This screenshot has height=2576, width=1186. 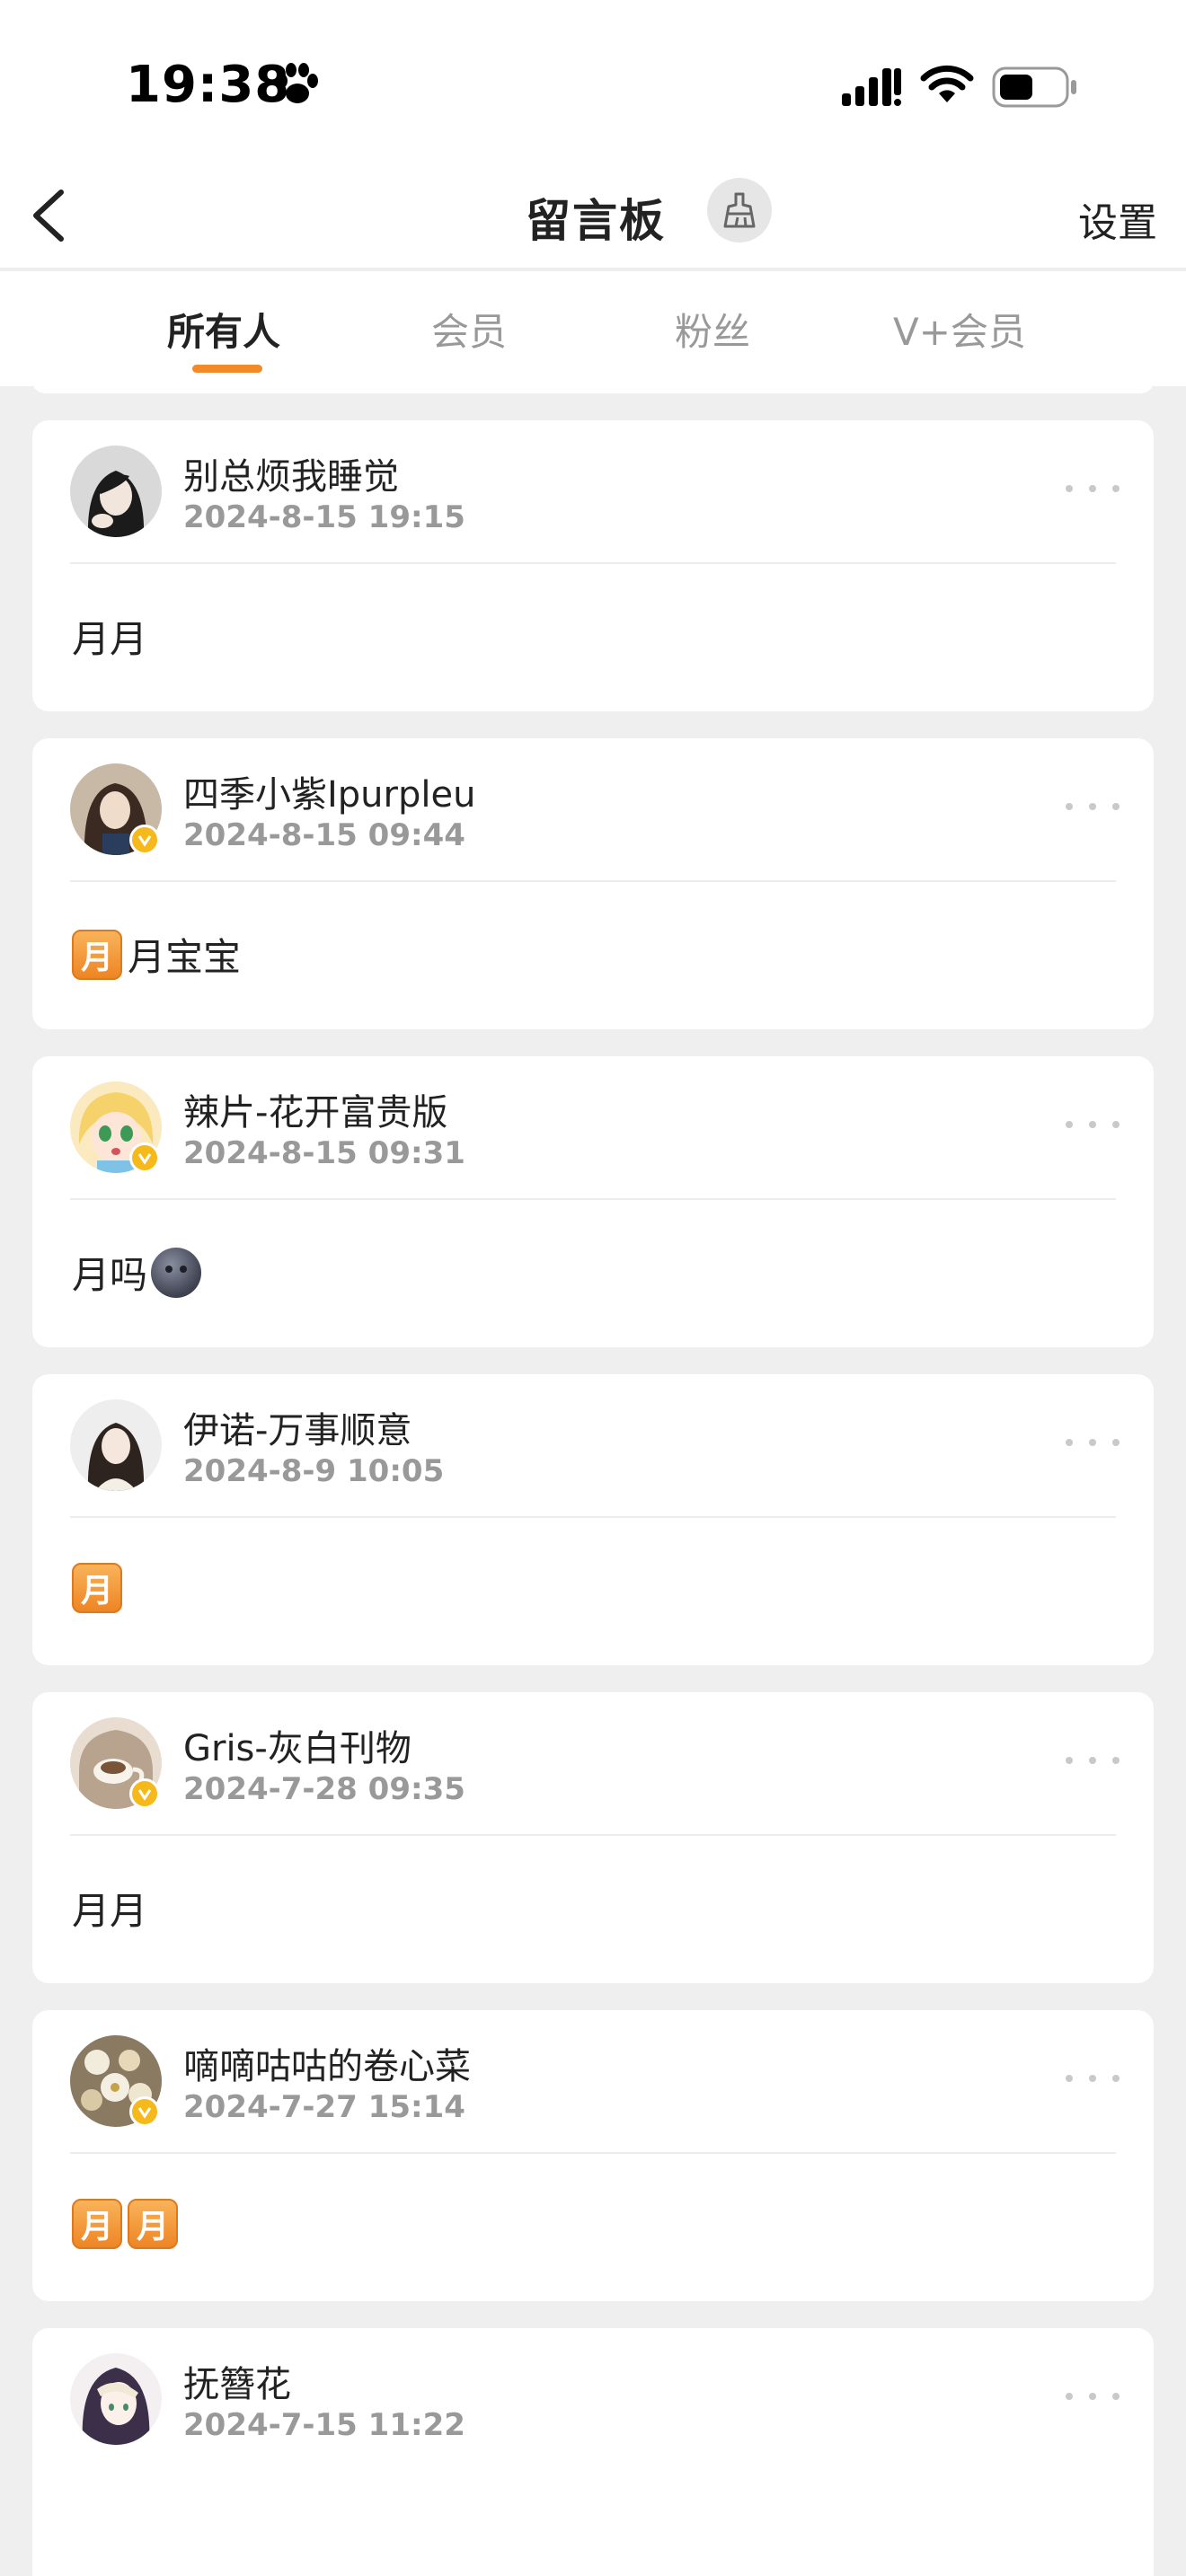 I want to click on tab-everyone: 所有人, so click(x=223, y=329).